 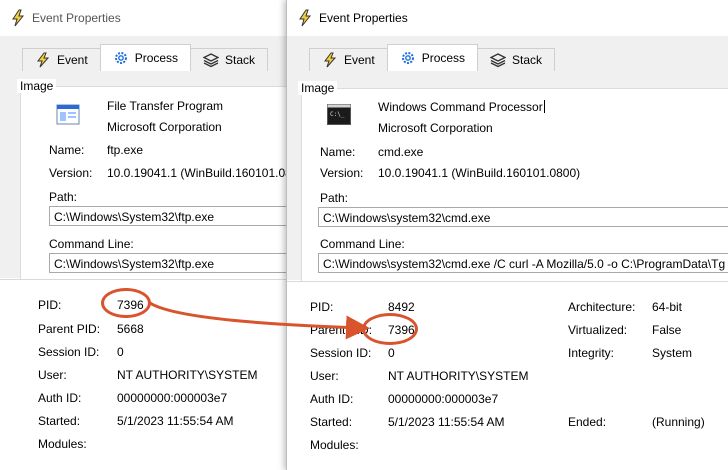 What do you see at coordinates (174, 263) in the screenshot?
I see `command-line-field: C:\Windows\System32\ftp.exe` at bounding box center [174, 263].